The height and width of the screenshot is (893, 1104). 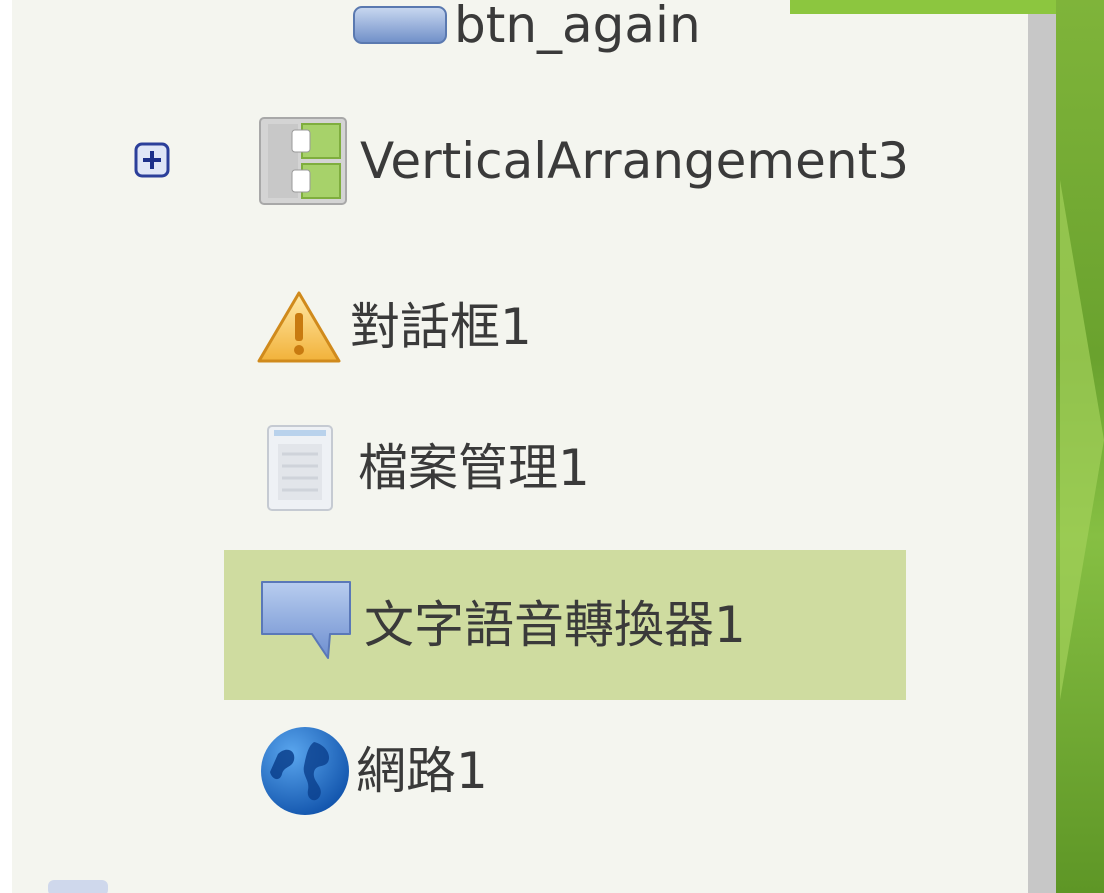 What do you see at coordinates (555, 625) in the screenshot?
I see `tree-item-label: 文字語音轉換器1` at bounding box center [555, 625].